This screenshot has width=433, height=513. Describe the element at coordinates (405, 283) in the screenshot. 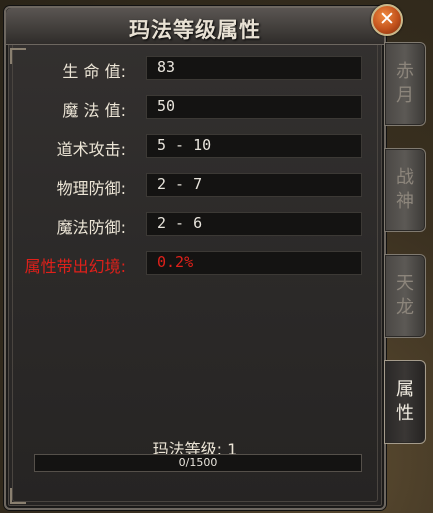

I see `tab-label: 天` at that location.